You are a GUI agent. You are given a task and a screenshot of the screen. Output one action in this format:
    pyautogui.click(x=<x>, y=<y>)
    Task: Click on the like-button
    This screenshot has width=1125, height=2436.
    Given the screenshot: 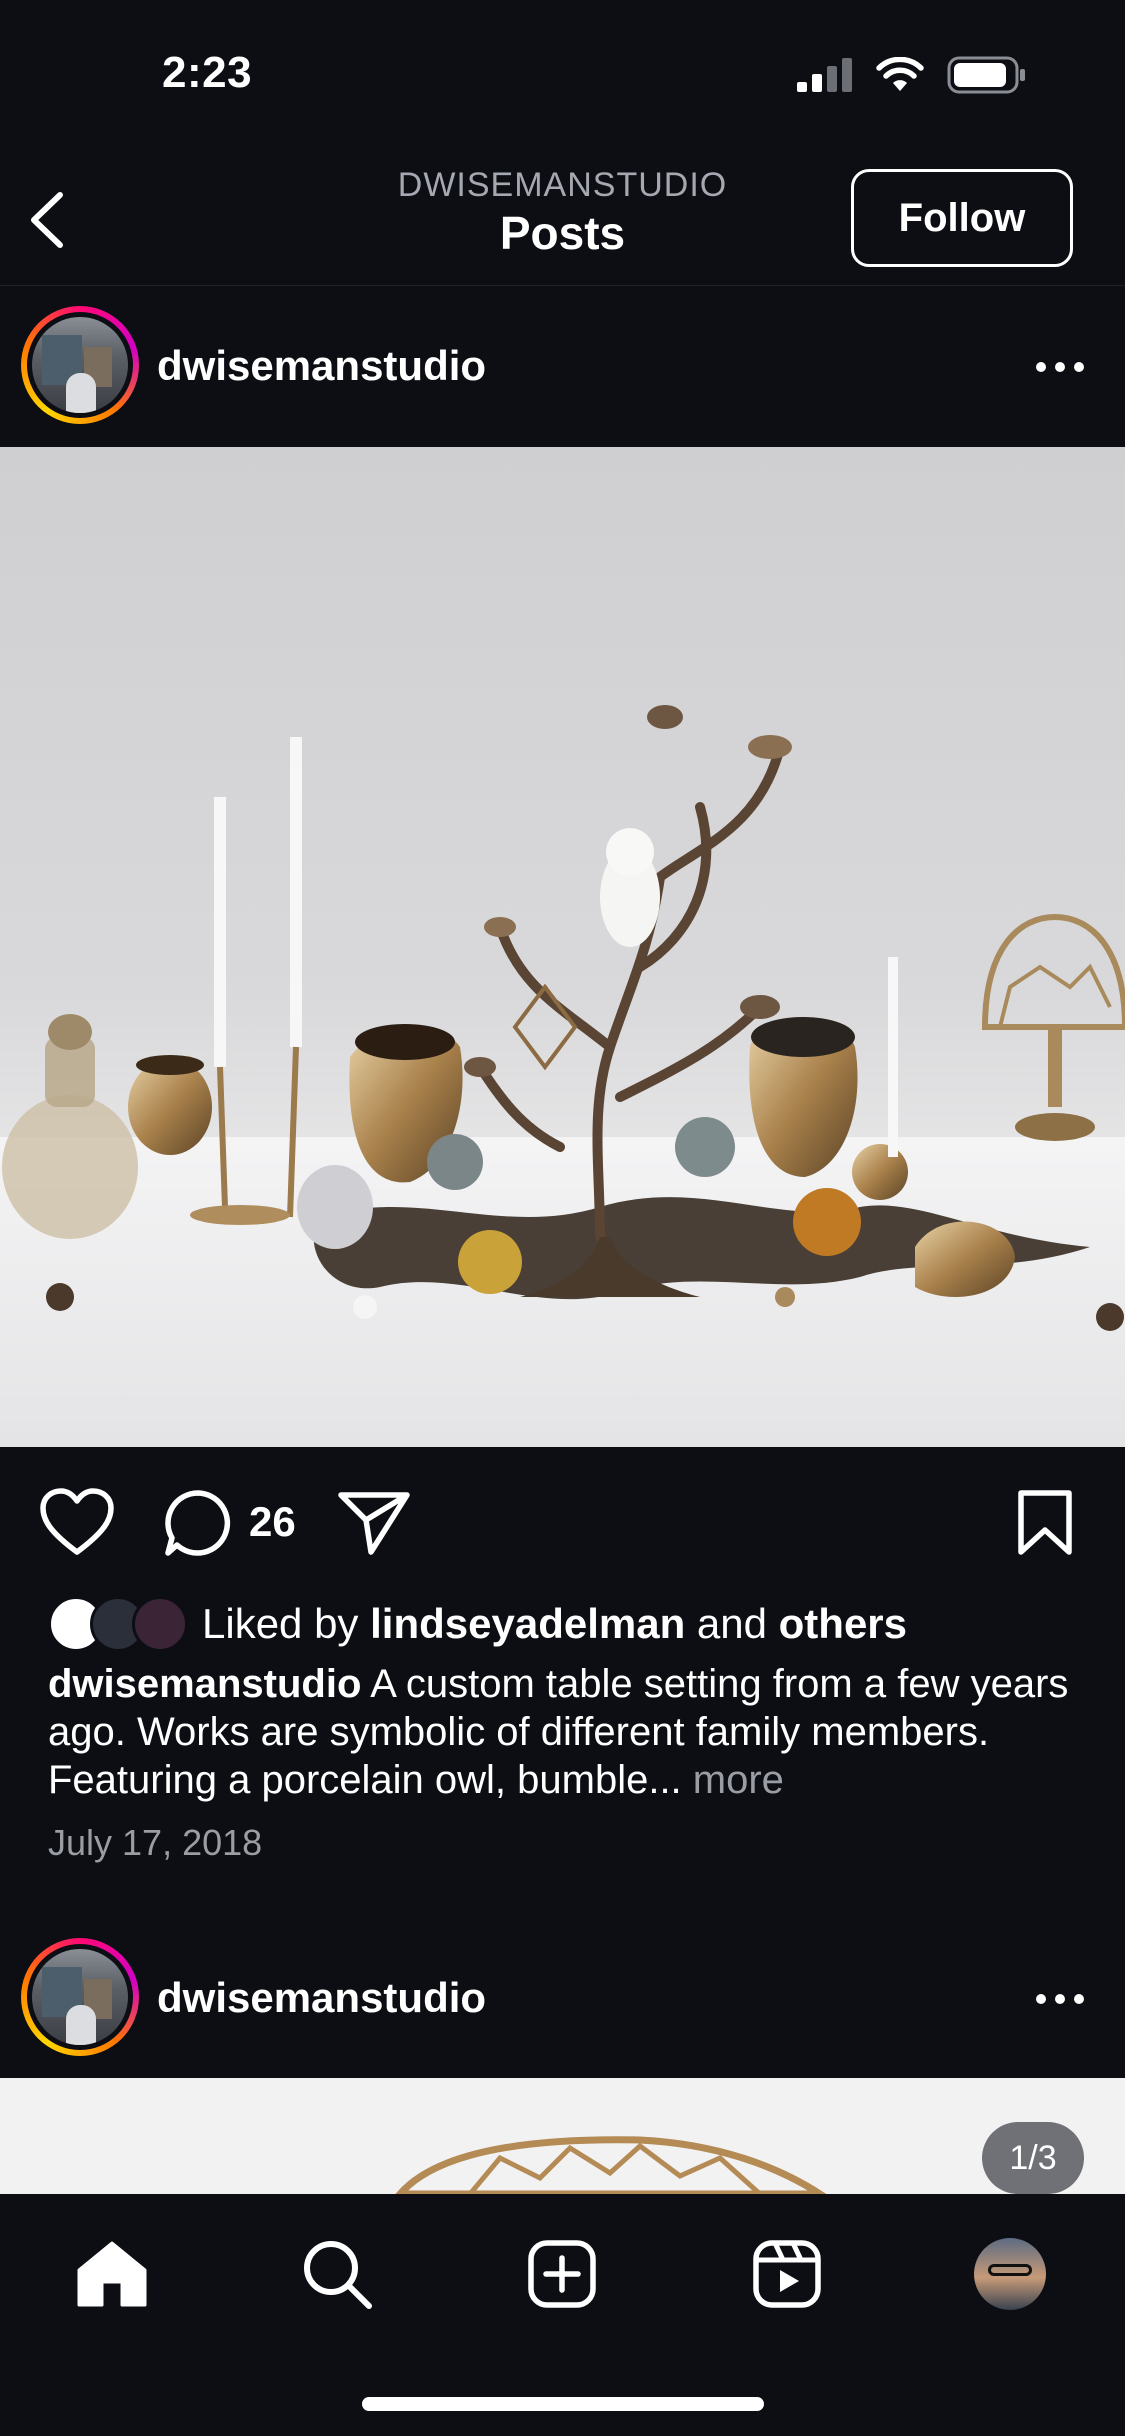 What is the action you would take?
    pyautogui.click(x=77, y=1524)
    